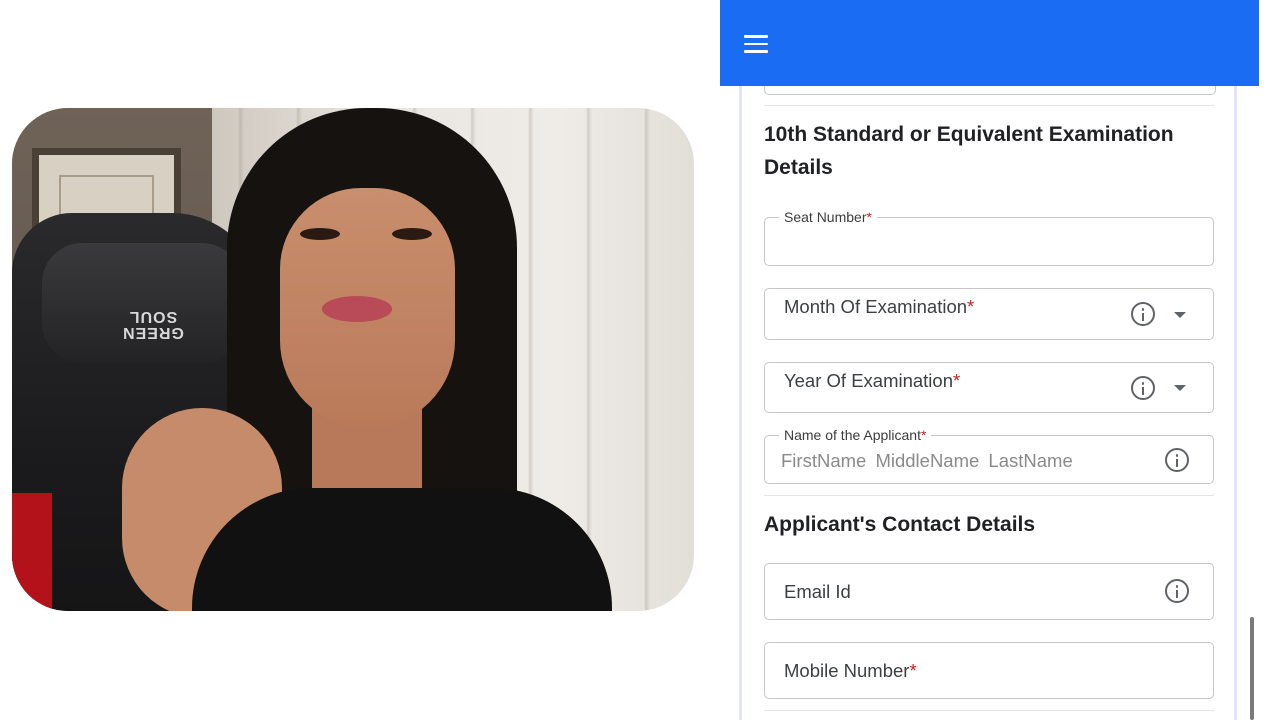 This screenshot has width=1280, height=720. I want to click on person-lips, so click(357, 309).